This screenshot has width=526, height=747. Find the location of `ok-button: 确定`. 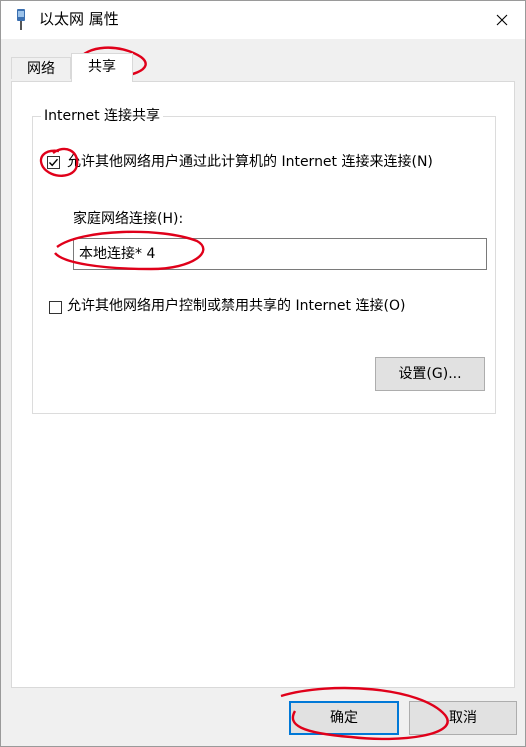

ok-button: 确定 is located at coordinates (344, 718).